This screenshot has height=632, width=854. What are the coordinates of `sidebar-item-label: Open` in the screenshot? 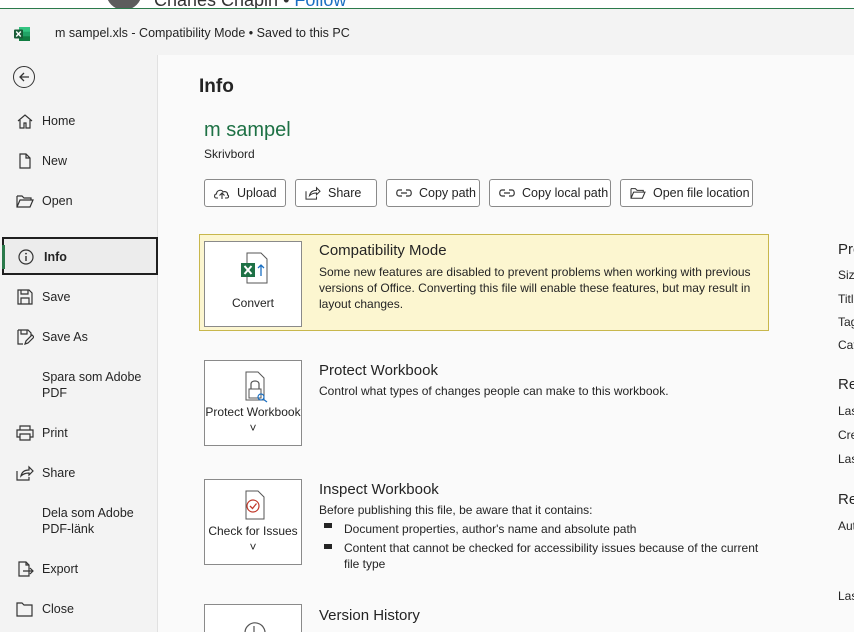 It's located at (57, 201).